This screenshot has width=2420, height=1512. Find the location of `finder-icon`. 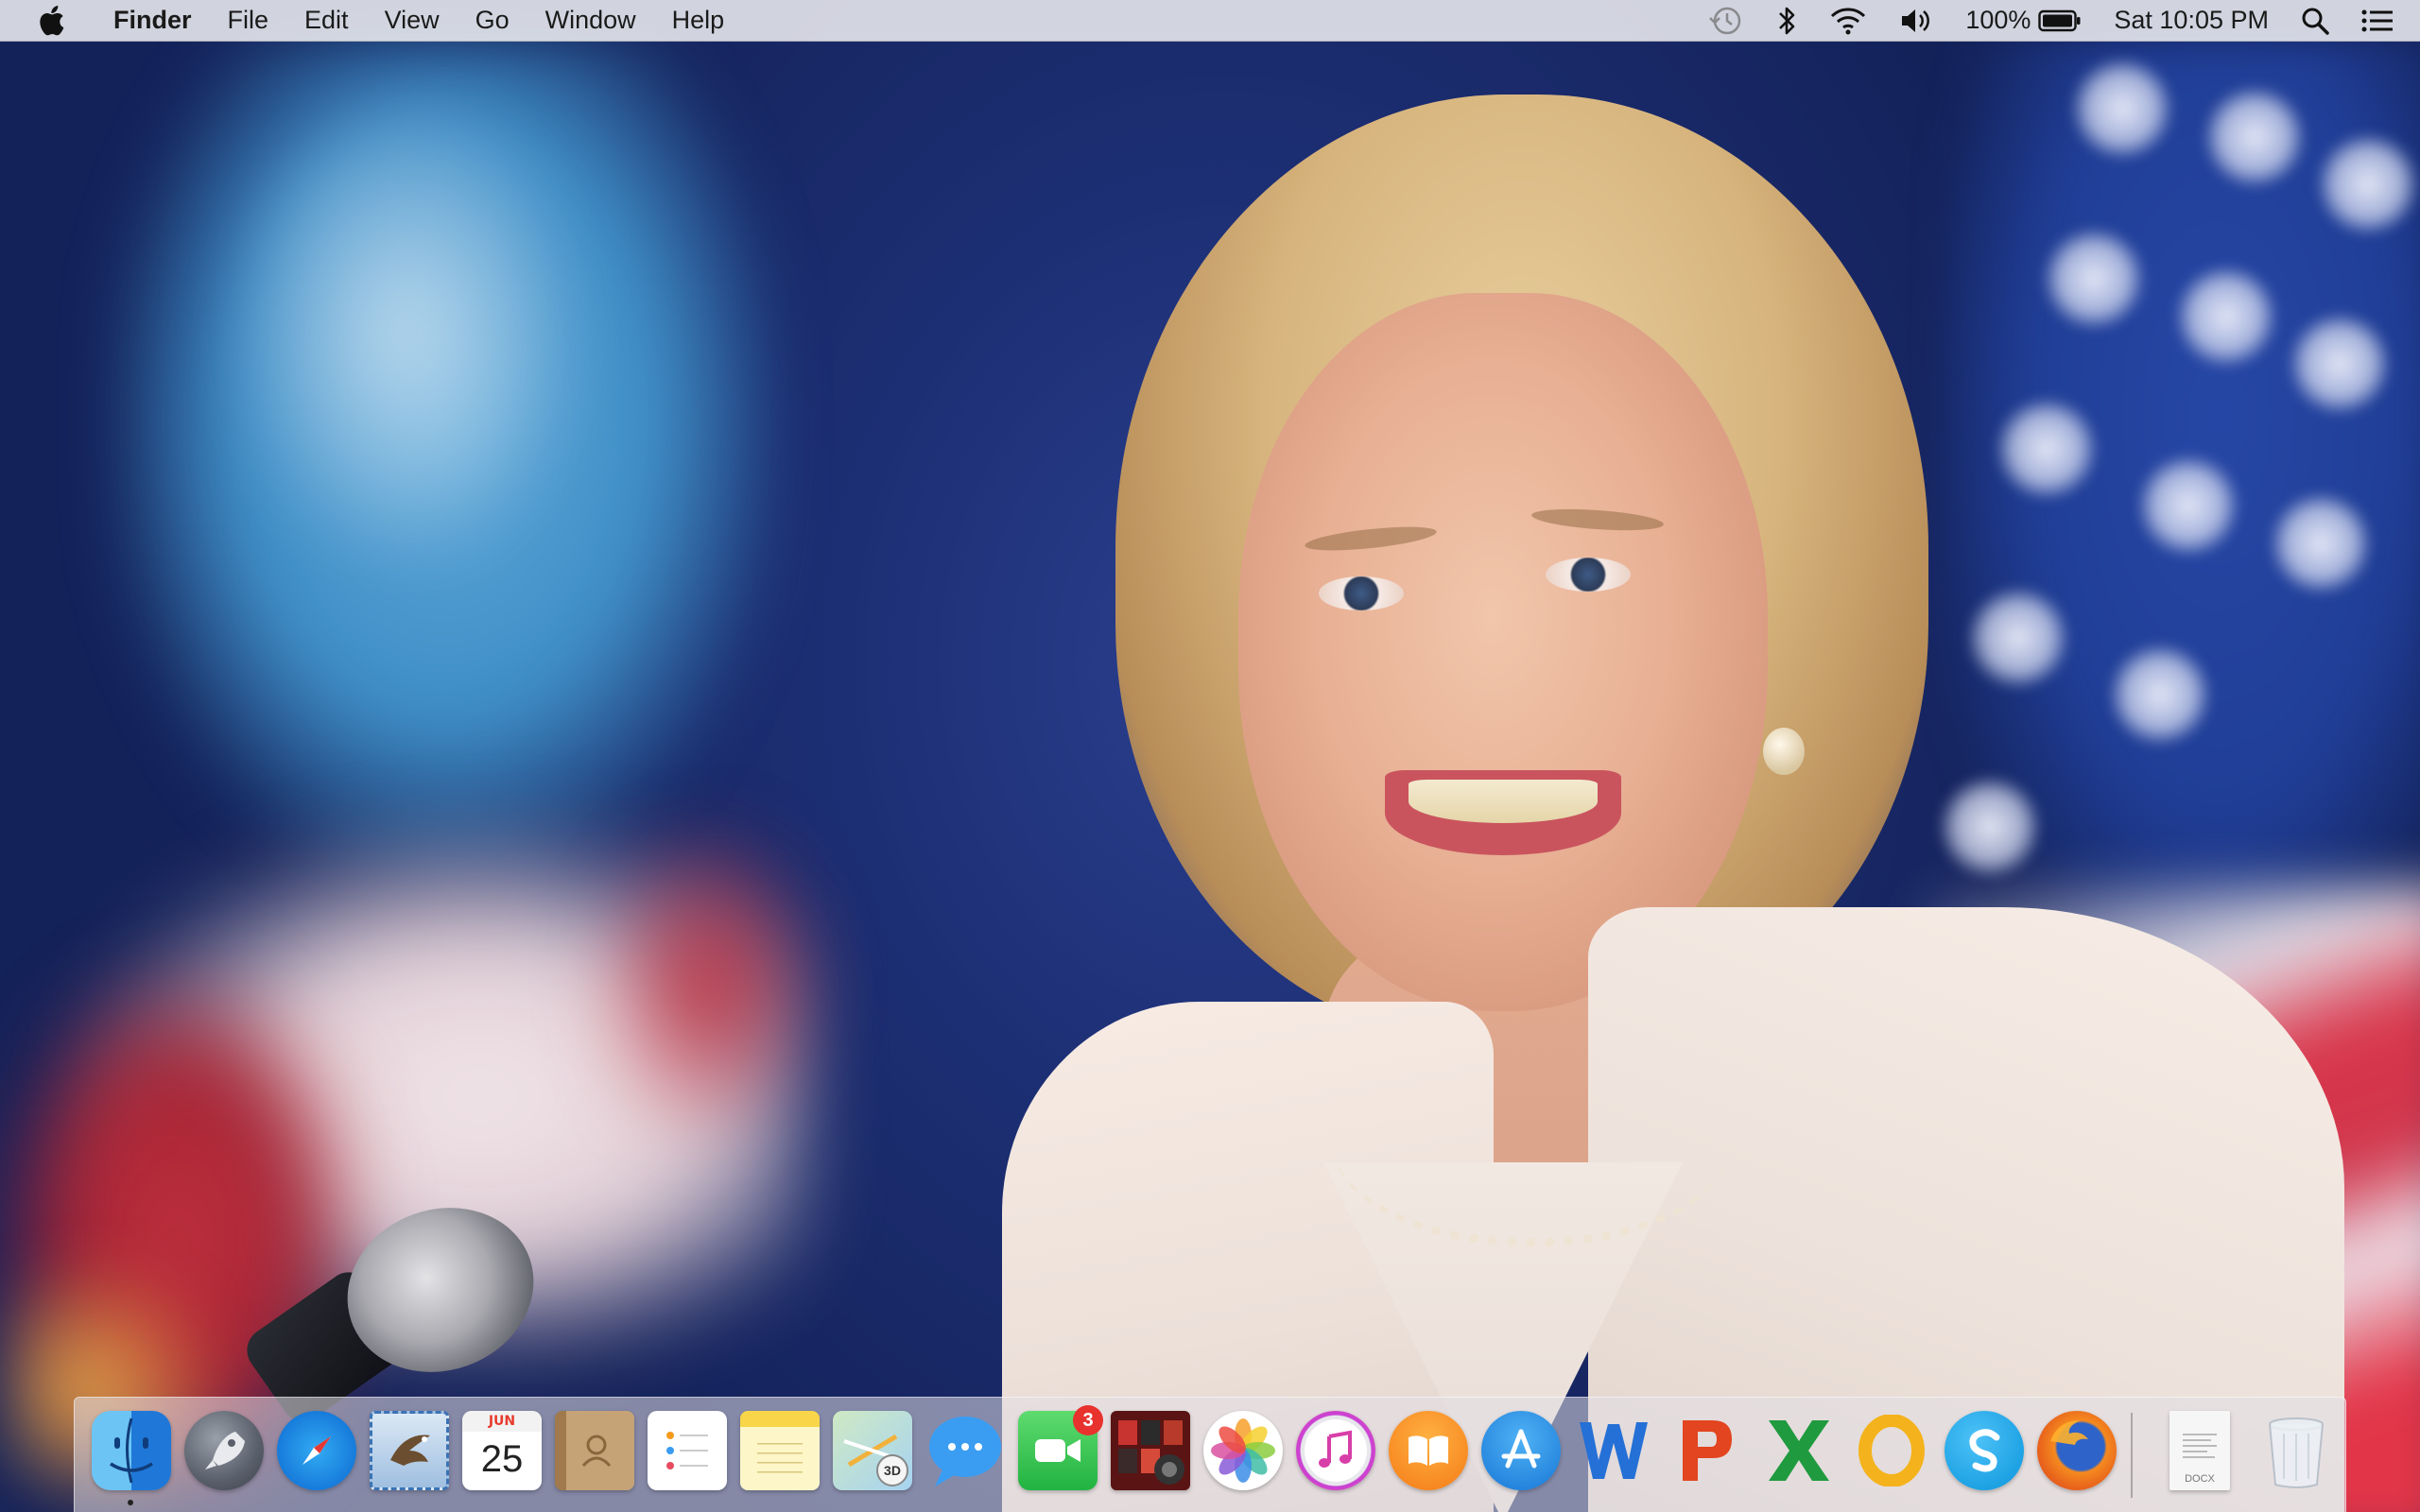

finder-icon is located at coordinates (131, 1450).